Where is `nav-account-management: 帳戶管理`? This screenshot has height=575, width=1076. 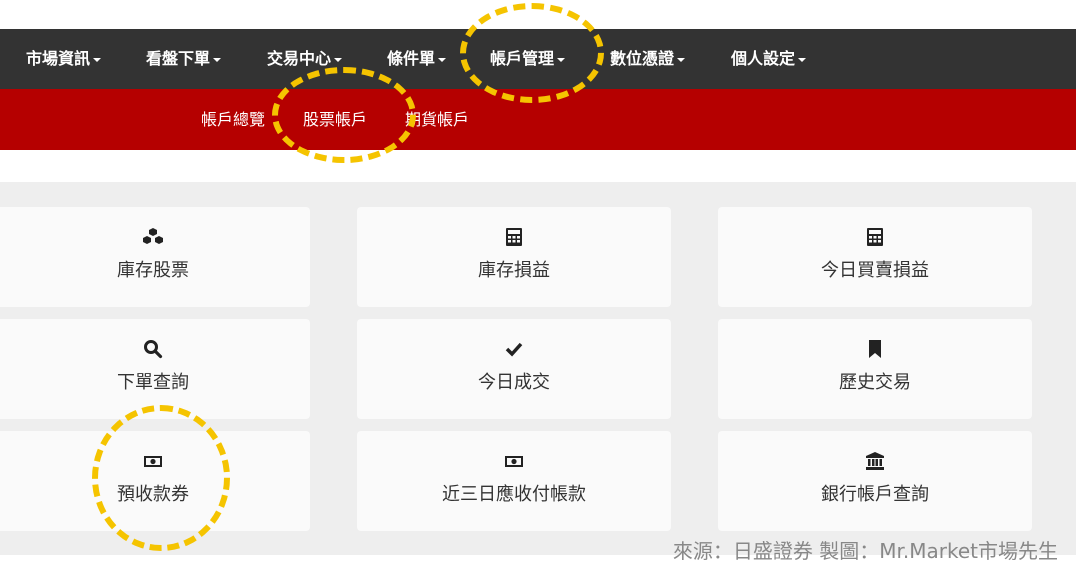 nav-account-management: 帳戶管理 is located at coordinates (528, 59).